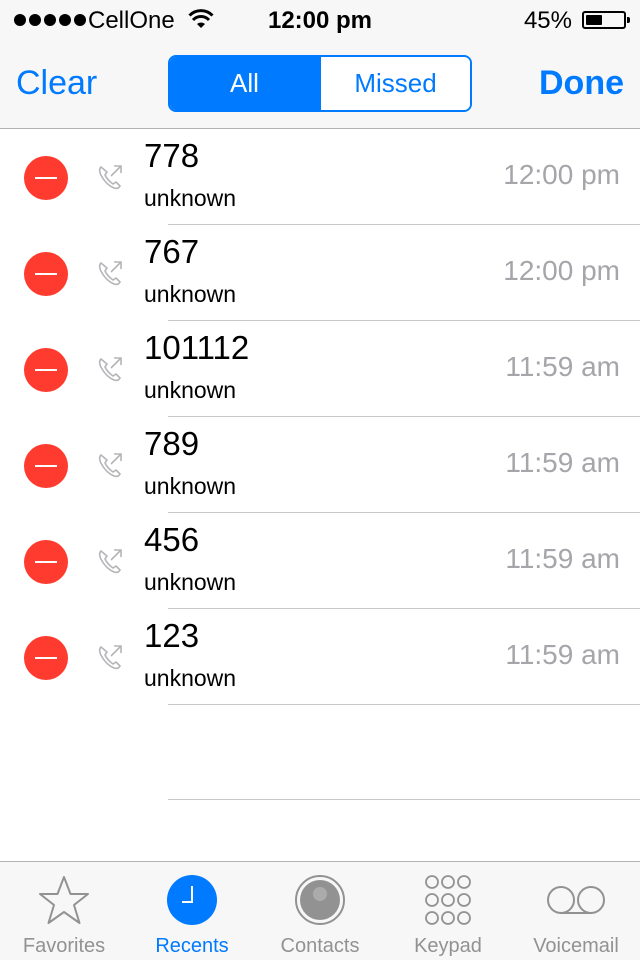 The width and height of the screenshot is (640, 960). What do you see at coordinates (172, 155) in the screenshot?
I see `call-number: 778` at bounding box center [172, 155].